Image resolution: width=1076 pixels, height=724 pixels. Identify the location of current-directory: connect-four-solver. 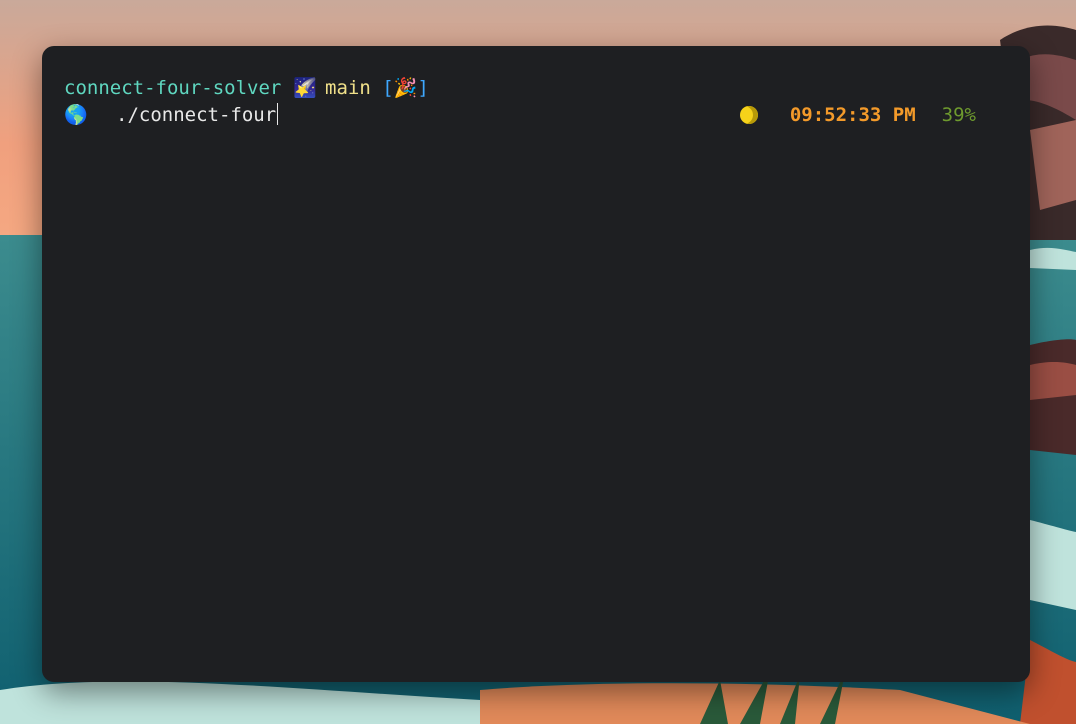
(173, 88).